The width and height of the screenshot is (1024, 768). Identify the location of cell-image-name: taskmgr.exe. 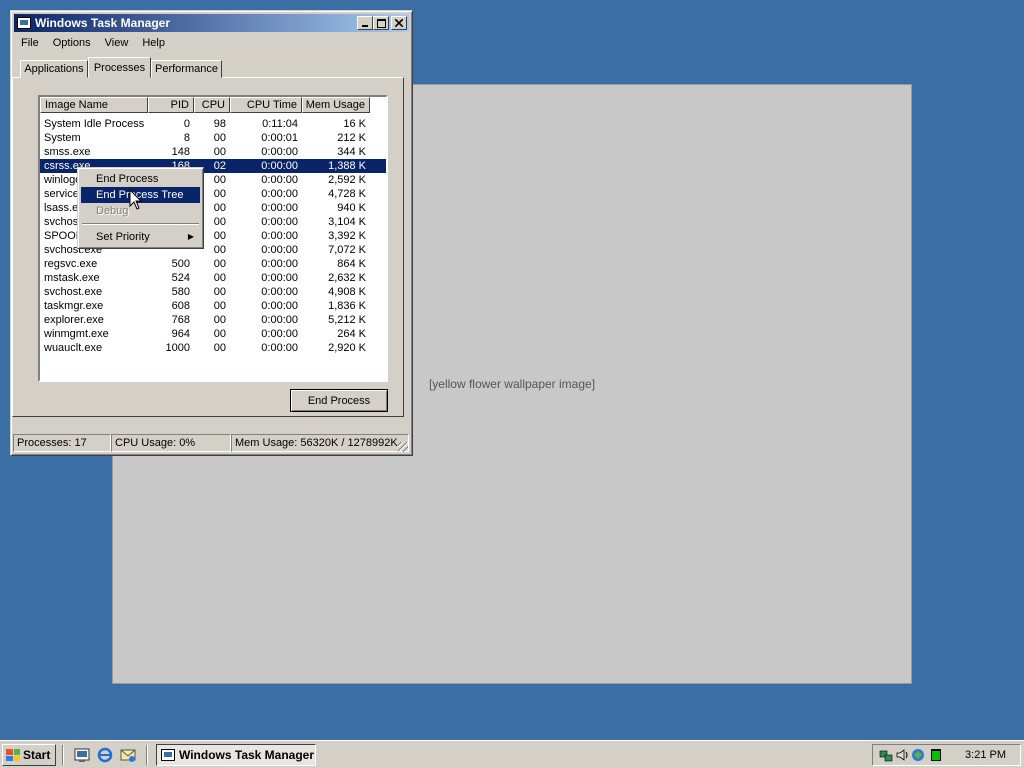
(74, 306).